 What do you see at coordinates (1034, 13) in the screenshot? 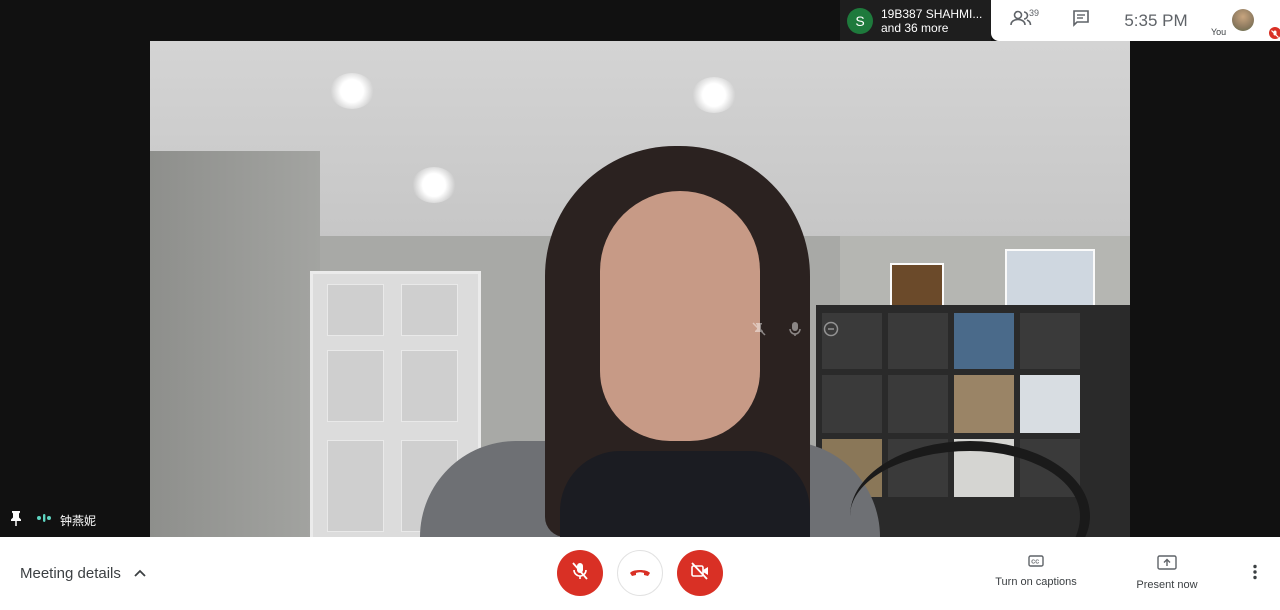
I see `people-count: 39` at bounding box center [1034, 13].